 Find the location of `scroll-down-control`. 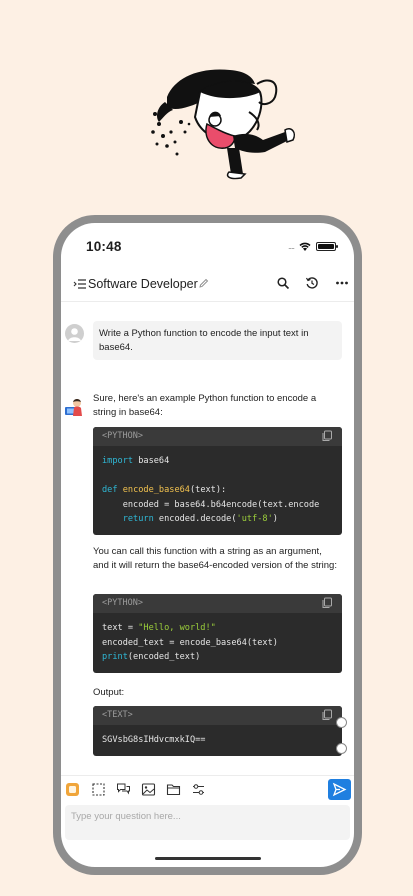

scroll-down-control is located at coordinates (341, 748).